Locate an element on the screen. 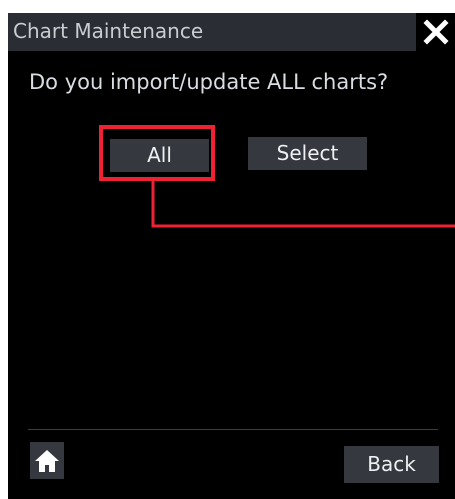  home-icon is located at coordinates (47, 460).